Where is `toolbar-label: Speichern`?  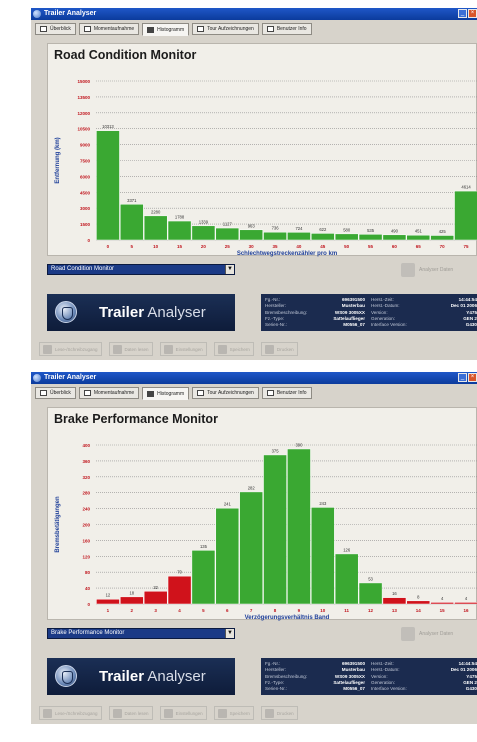
toolbar-label: Speichern is located at coordinates (239, 713).